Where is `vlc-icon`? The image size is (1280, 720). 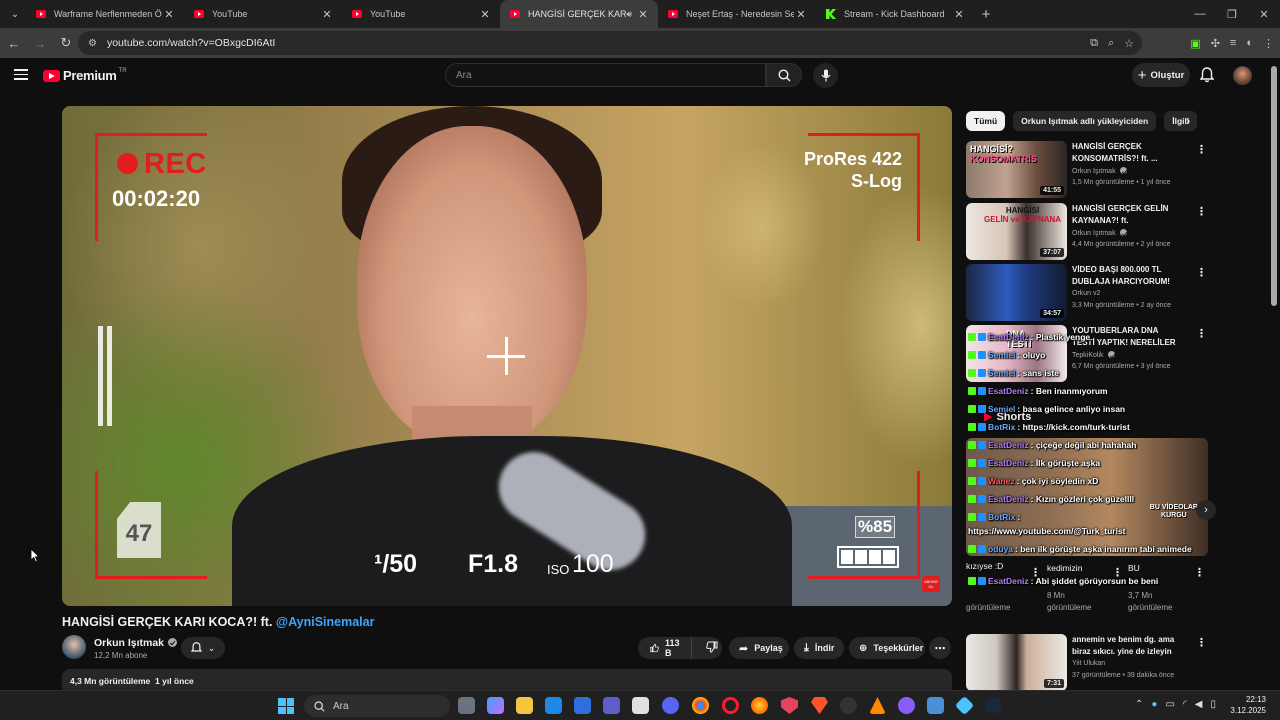
vlc-icon is located at coordinates (877, 705).